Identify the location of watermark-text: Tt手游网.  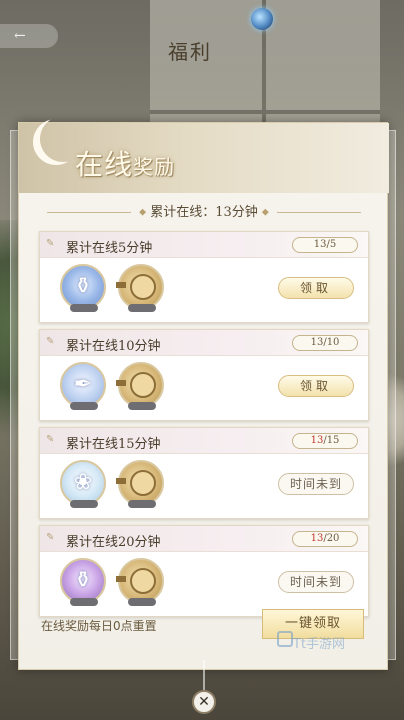
(319, 644).